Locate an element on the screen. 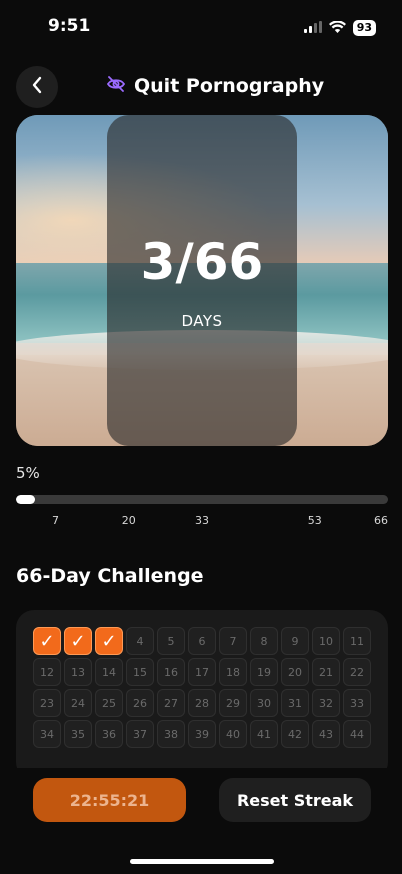 This screenshot has height=874, width=402. day-cell: 17 is located at coordinates (202, 672).